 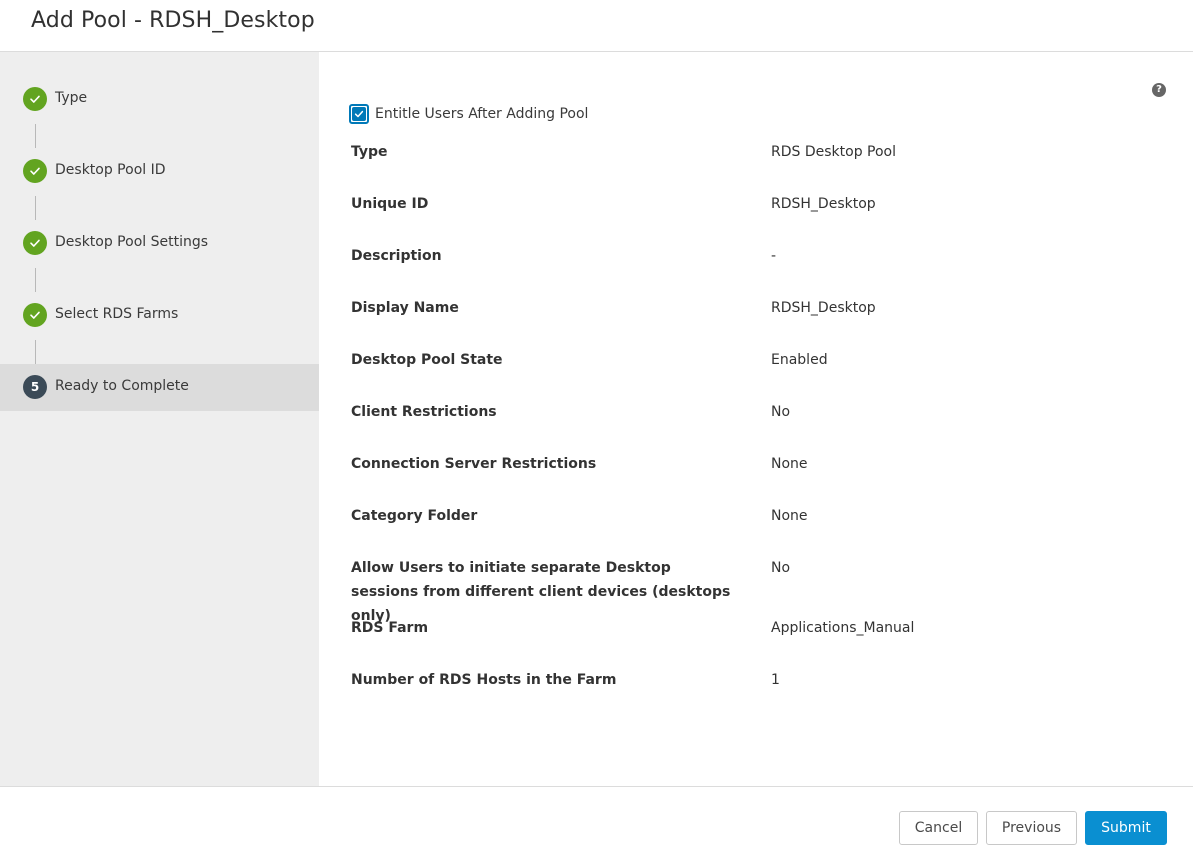 I want to click on help-icon: ?, so click(x=1159, y=90).